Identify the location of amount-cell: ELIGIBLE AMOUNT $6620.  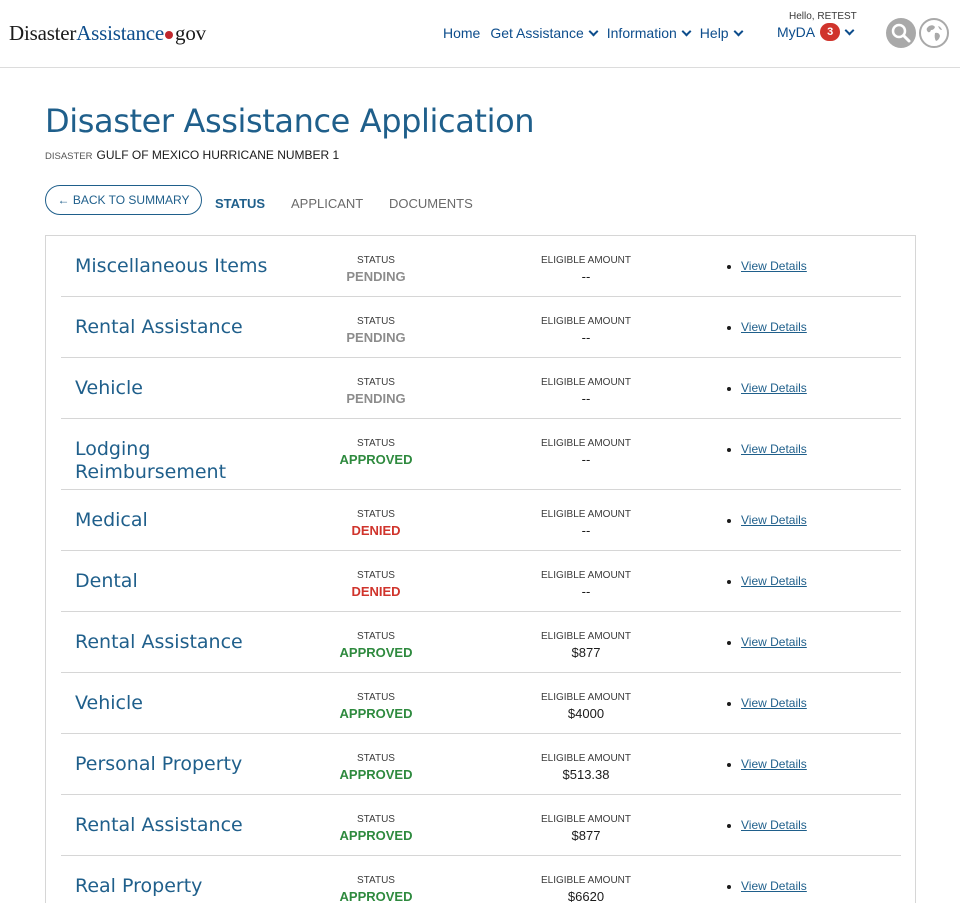
(586, 889).